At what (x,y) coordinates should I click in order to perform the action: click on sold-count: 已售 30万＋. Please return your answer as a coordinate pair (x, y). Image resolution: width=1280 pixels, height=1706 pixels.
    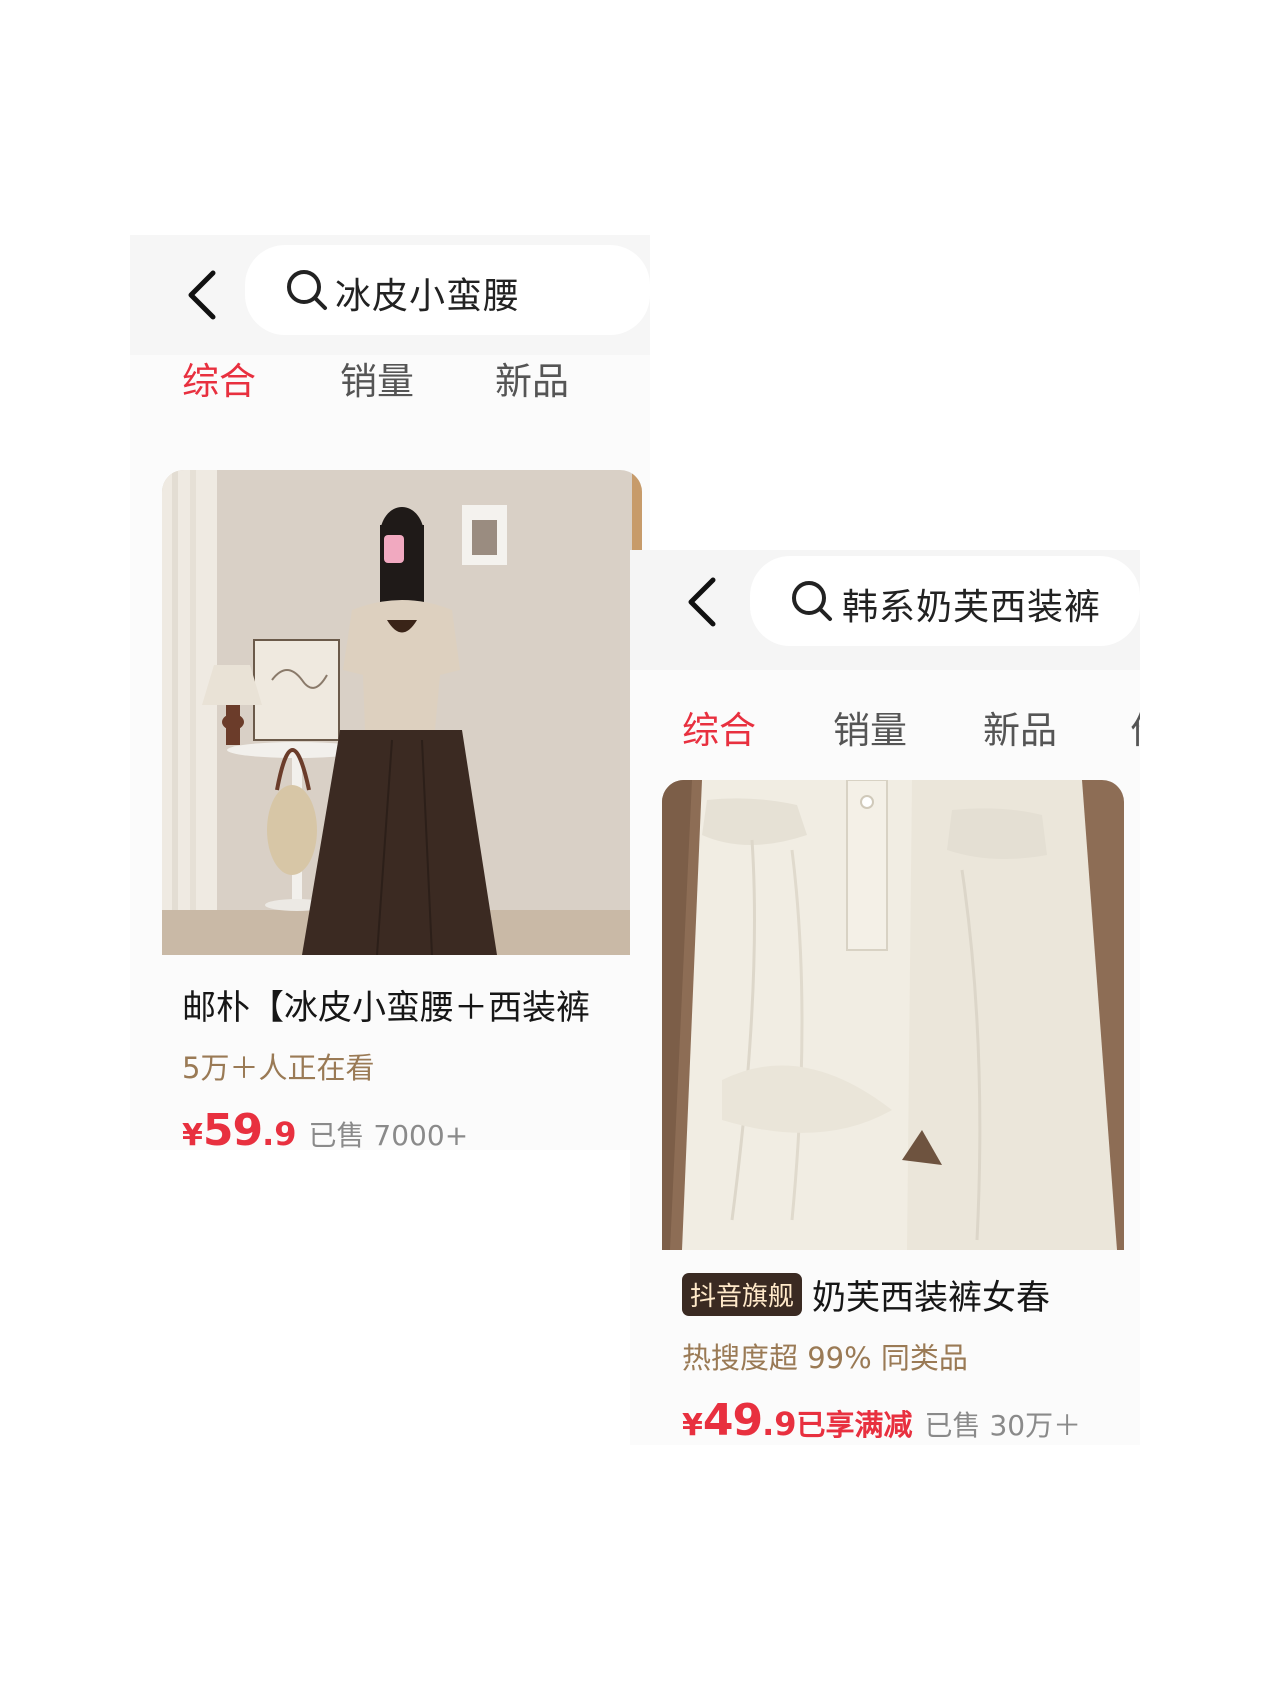
    Looking at the image, I should click on (1003, 1425).